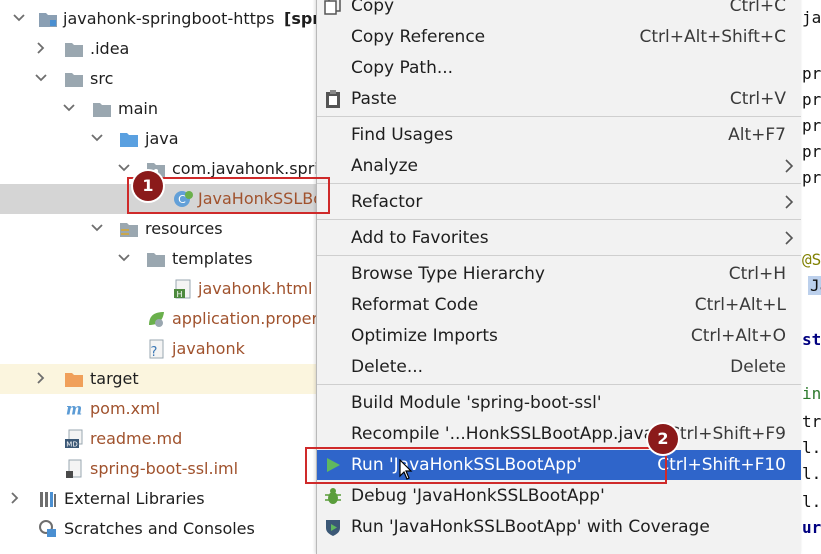 The width and height of the screenshot is (821, 554). I want to click on tree-row-javahonk: ? javahonk, so click(159, 349).